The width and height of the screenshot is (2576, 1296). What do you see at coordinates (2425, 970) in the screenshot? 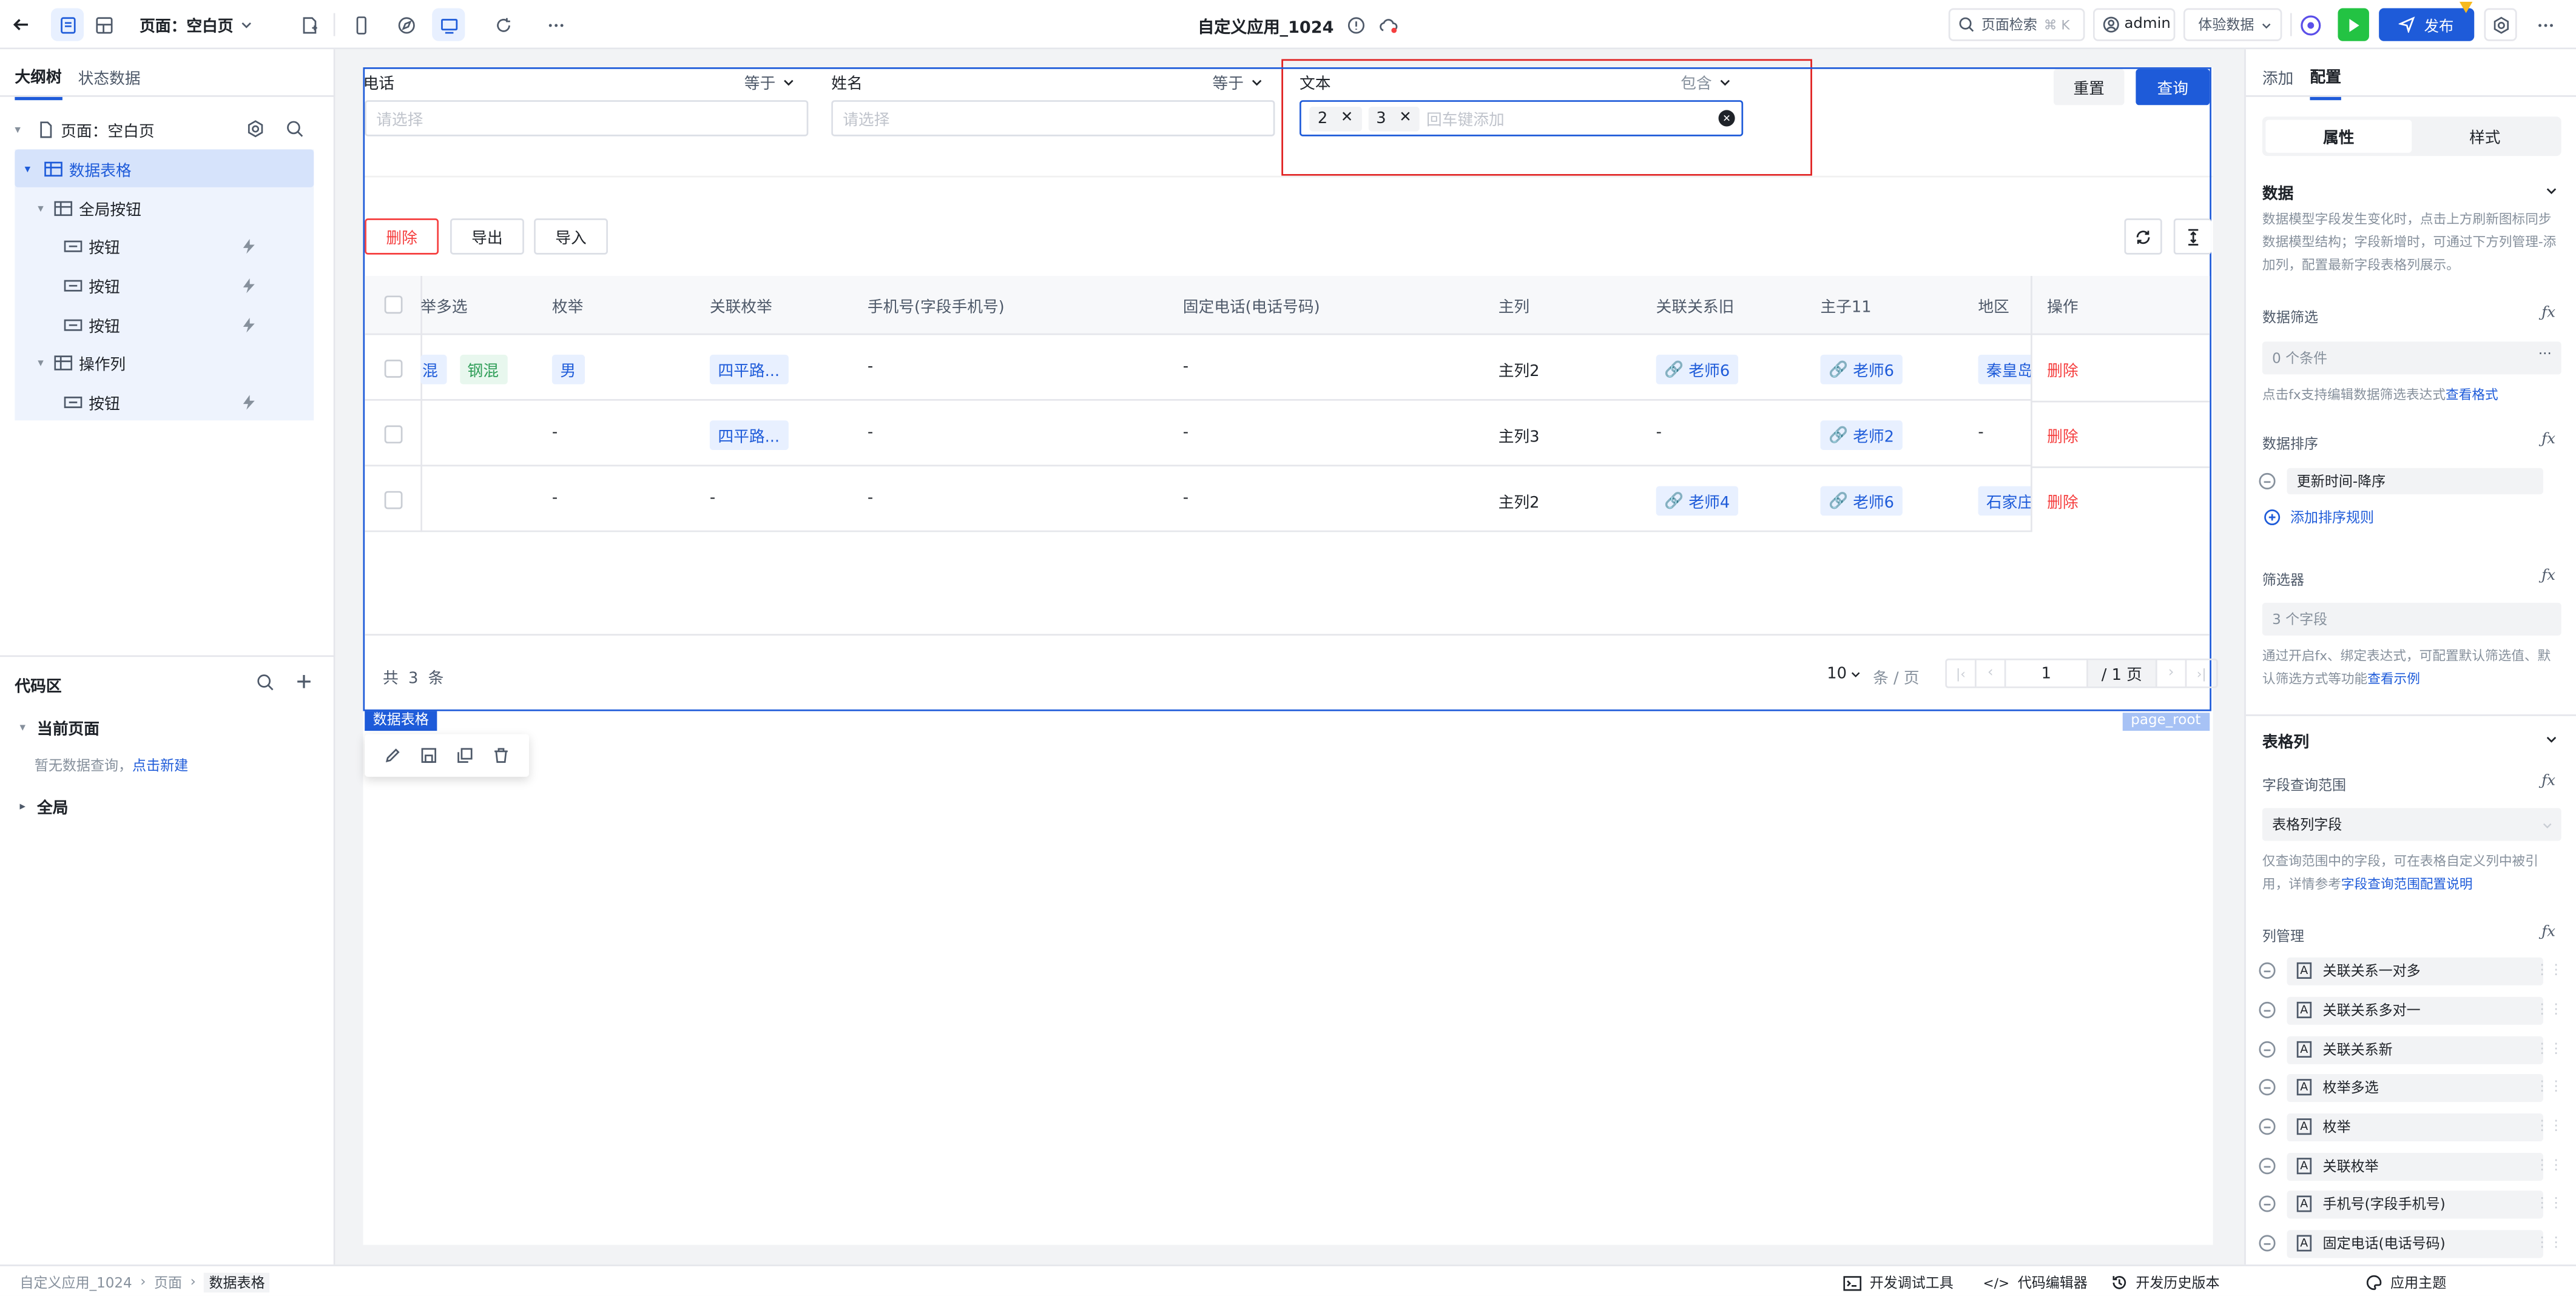
I see `column-item: A 关联关系一对多 ⋮⋮` at bounding box center [2425, 970].